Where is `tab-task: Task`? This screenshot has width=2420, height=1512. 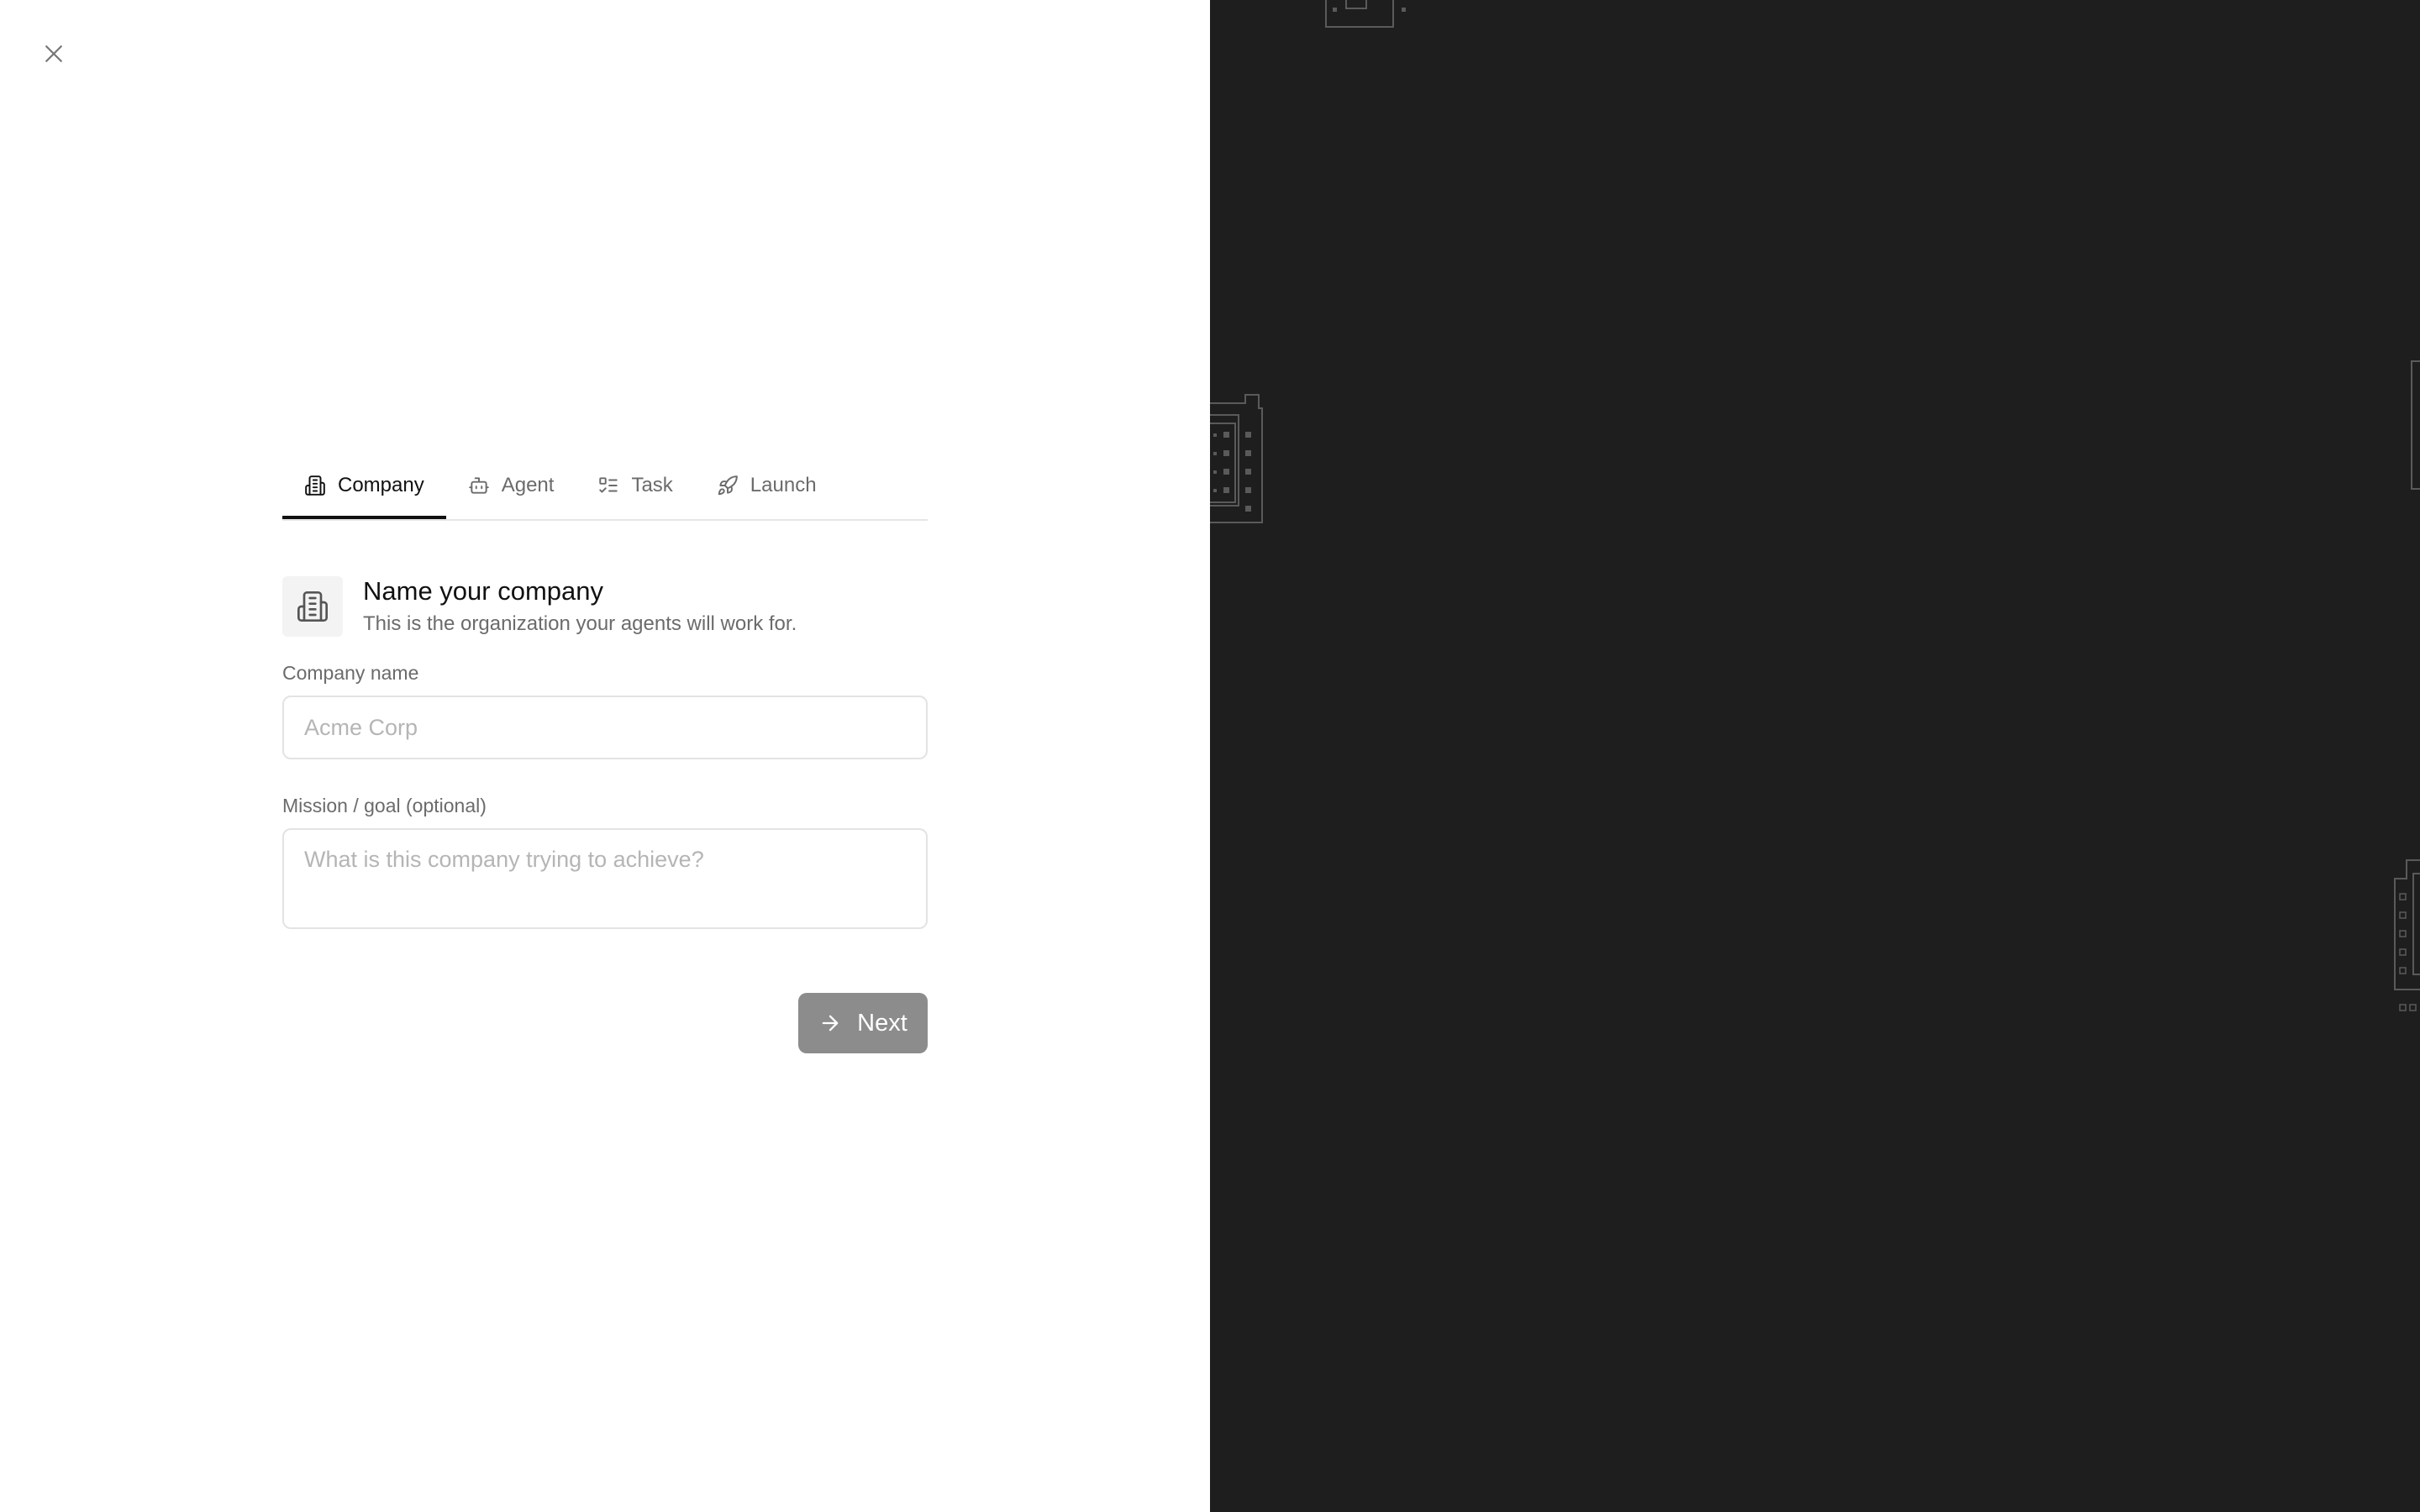 tab-task: Task is located at coordinates (635, 485).